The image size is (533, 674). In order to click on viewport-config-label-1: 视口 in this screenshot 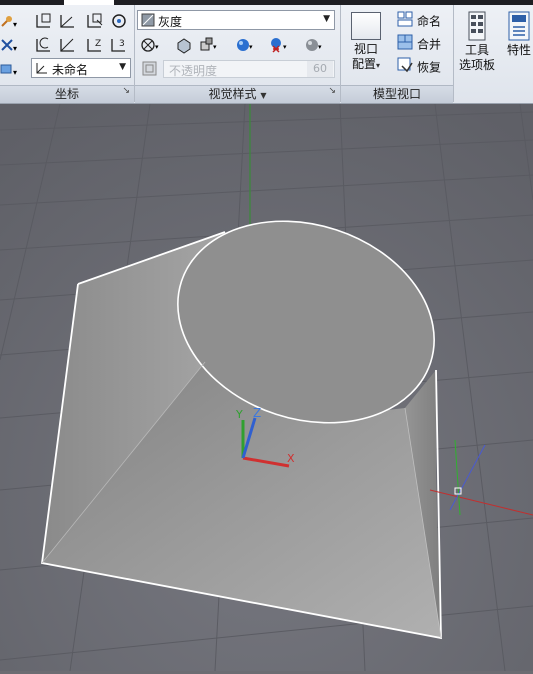, I will do `click(365, 49)`.